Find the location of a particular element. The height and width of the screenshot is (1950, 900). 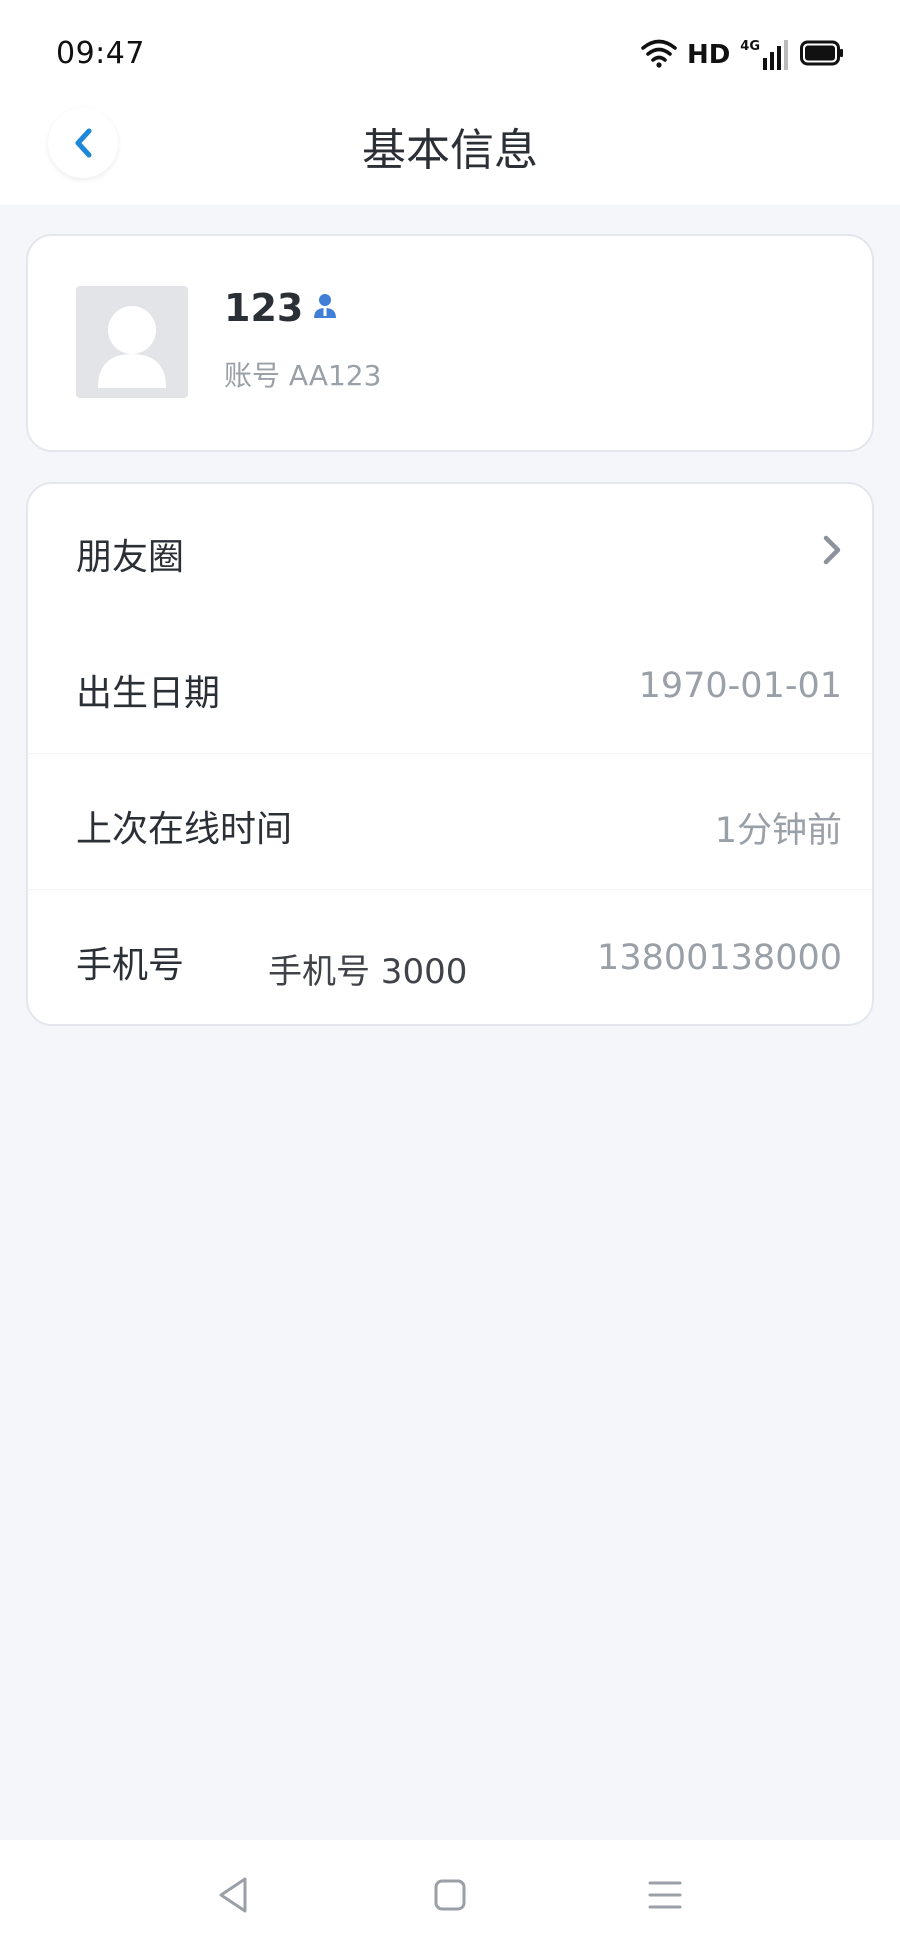

page-title: 基本信息 is located at coordinates (450, 150).